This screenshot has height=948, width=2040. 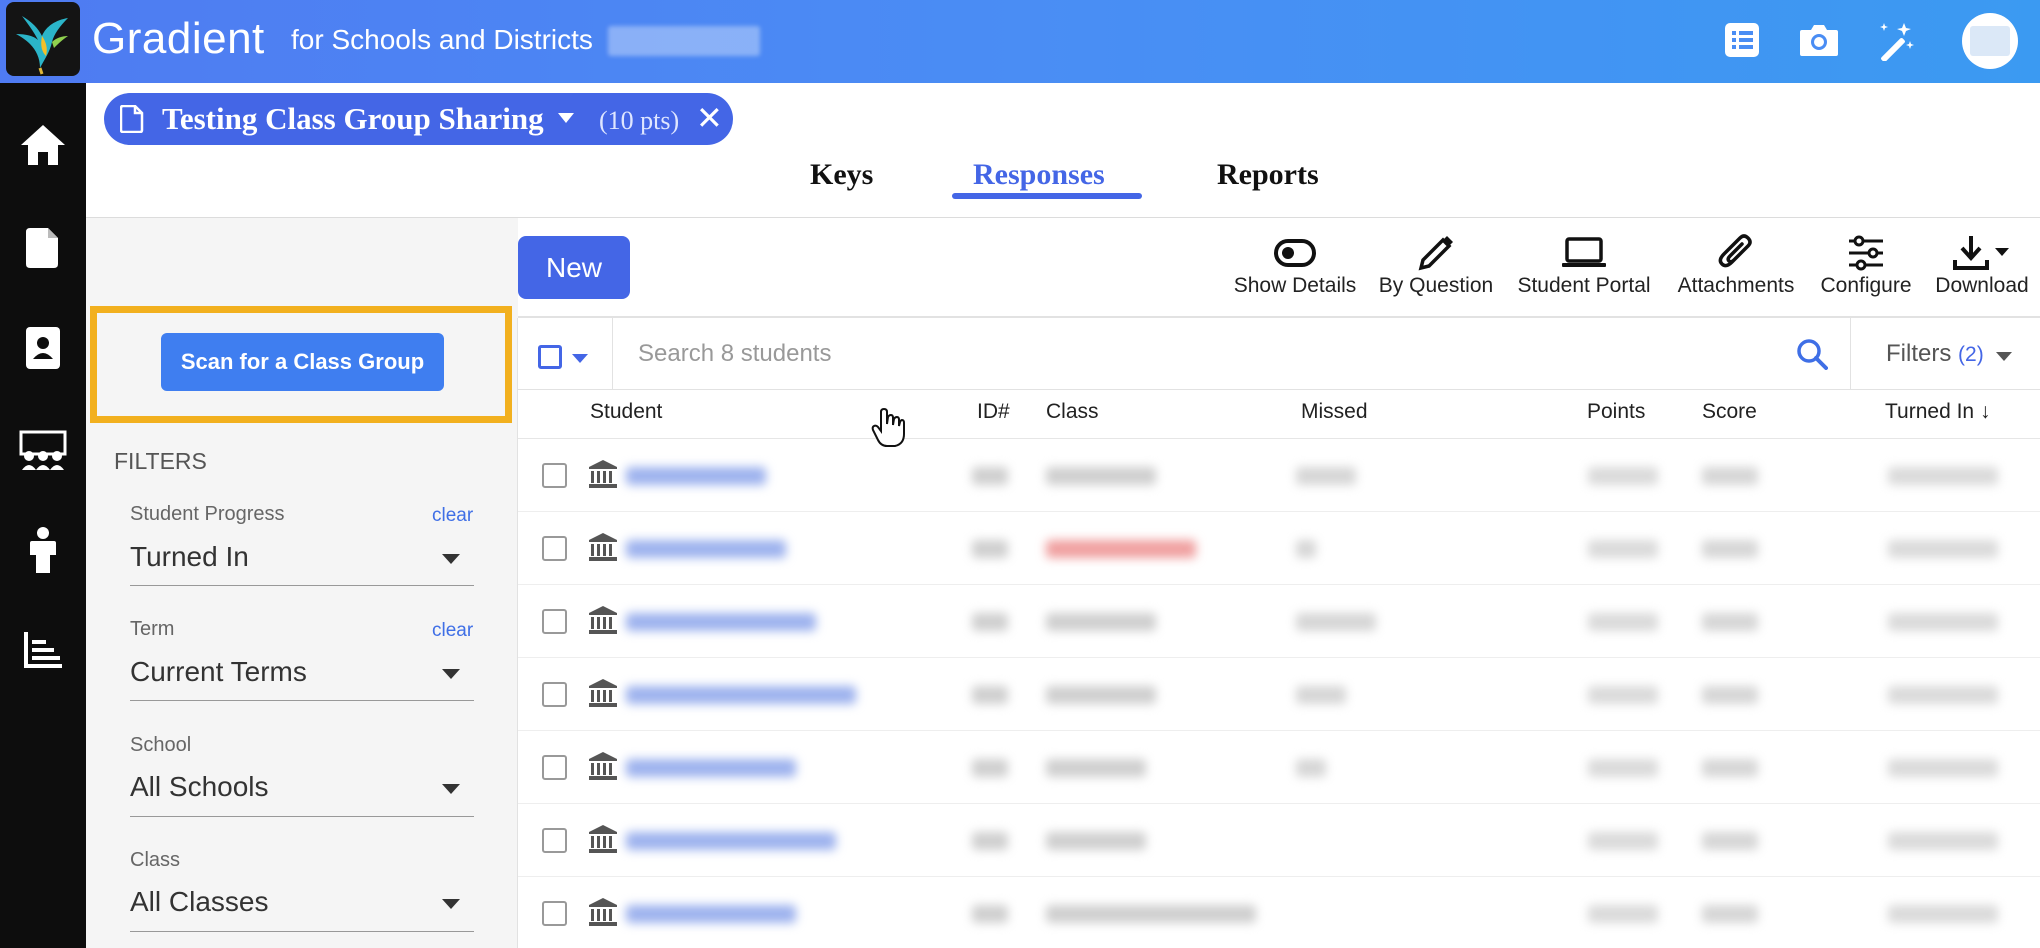 I want to click on column-header-score: Score, so click(x=1729, y=412).